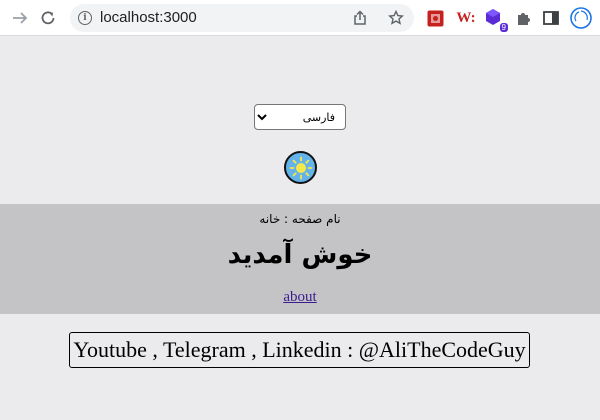  Describe the element at coordinates (85, 18) in the screenshot. I see `site-info-icon: i` at that location.